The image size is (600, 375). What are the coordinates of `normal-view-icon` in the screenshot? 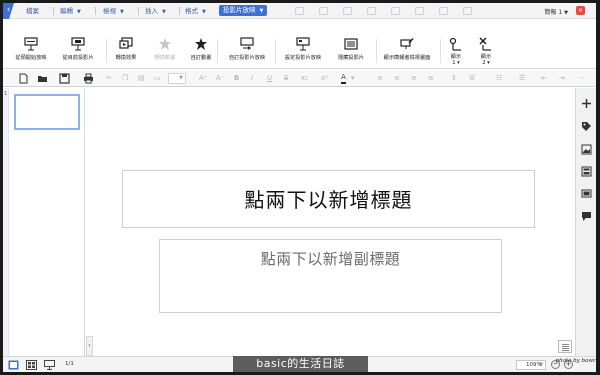 It's located at (13, 365).